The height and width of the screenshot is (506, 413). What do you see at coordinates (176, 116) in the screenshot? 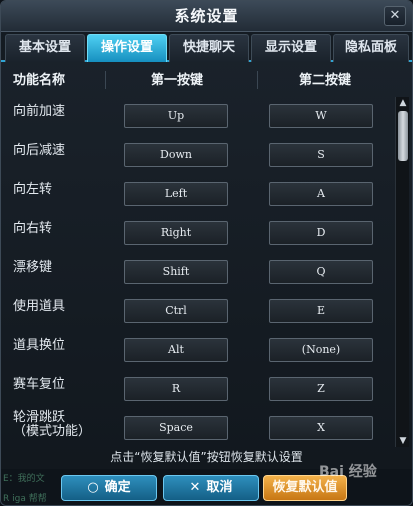
I see `primary-key-field: Up` at bounding box center [176, 116].